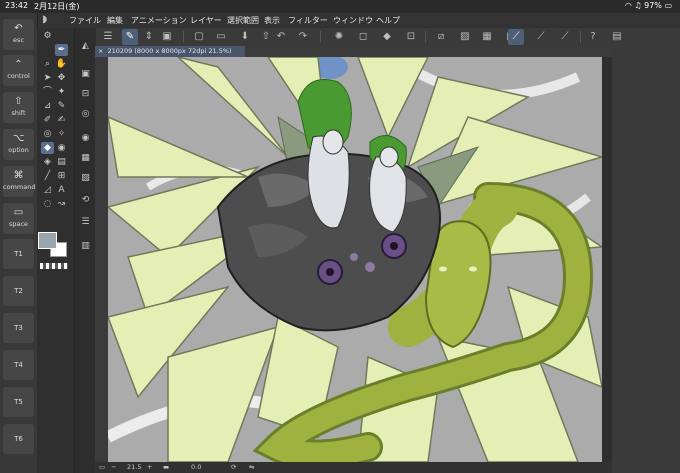 The width and height of the screenshot is (680, 473). Describe the element at coordinates (61, 204) in the screenshot. I see `correct-line-icon: ↝` at that location.